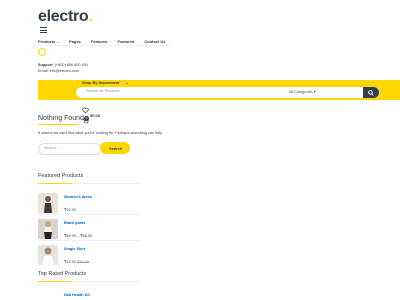 This screenshot has height=300, width=400. I want to click on search-button-label: Search, so click(116, 148).